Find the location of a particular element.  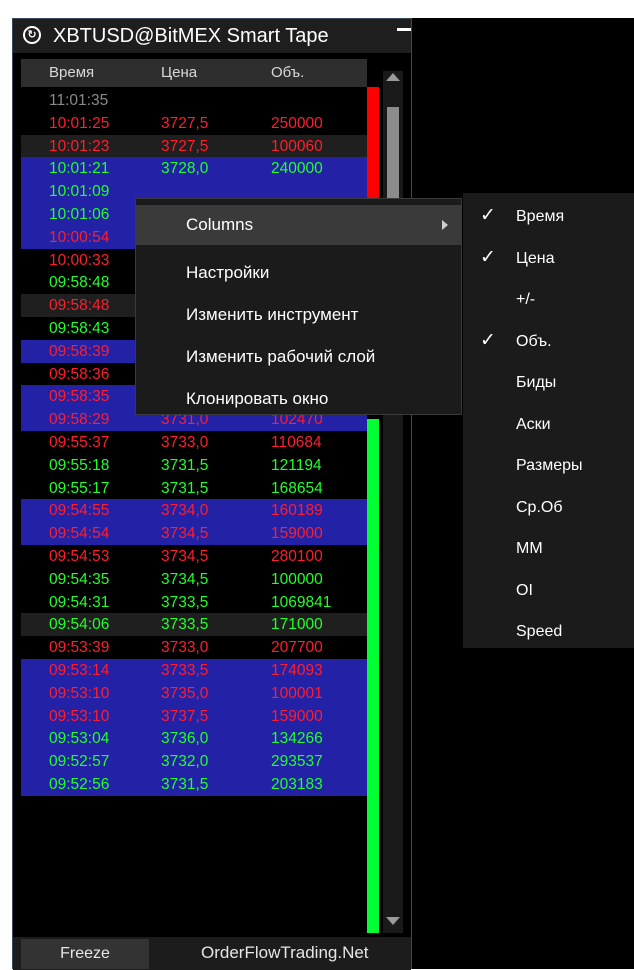

table-row: 09:53:04 3736,0 134266 is located at coordinates (194, 739).